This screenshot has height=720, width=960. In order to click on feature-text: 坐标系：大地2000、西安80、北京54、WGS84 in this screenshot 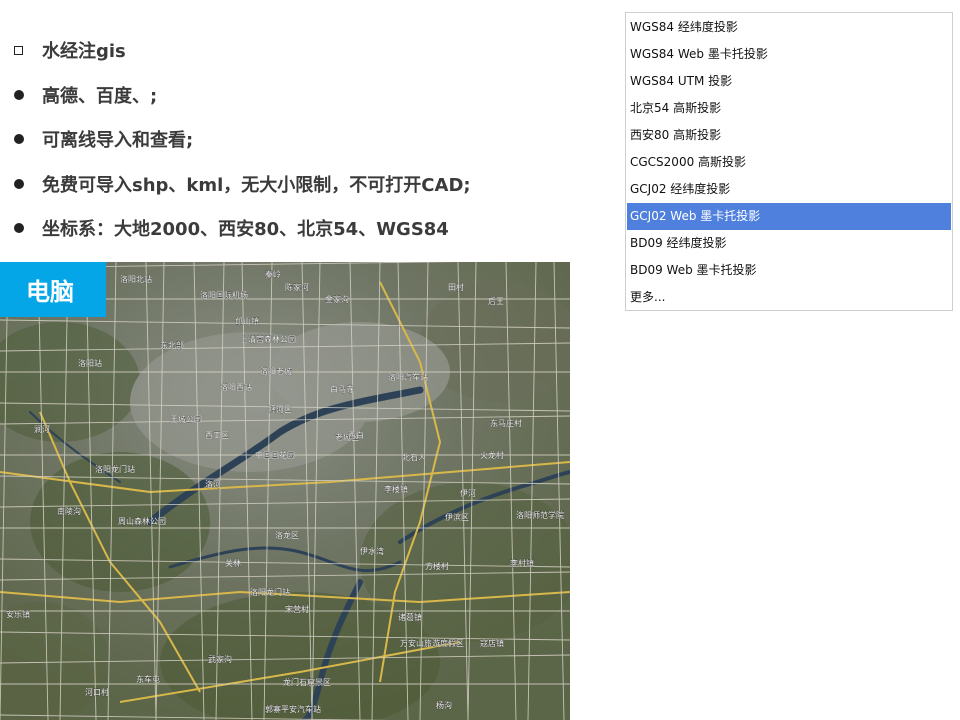, I will do `click(245, 230)`.